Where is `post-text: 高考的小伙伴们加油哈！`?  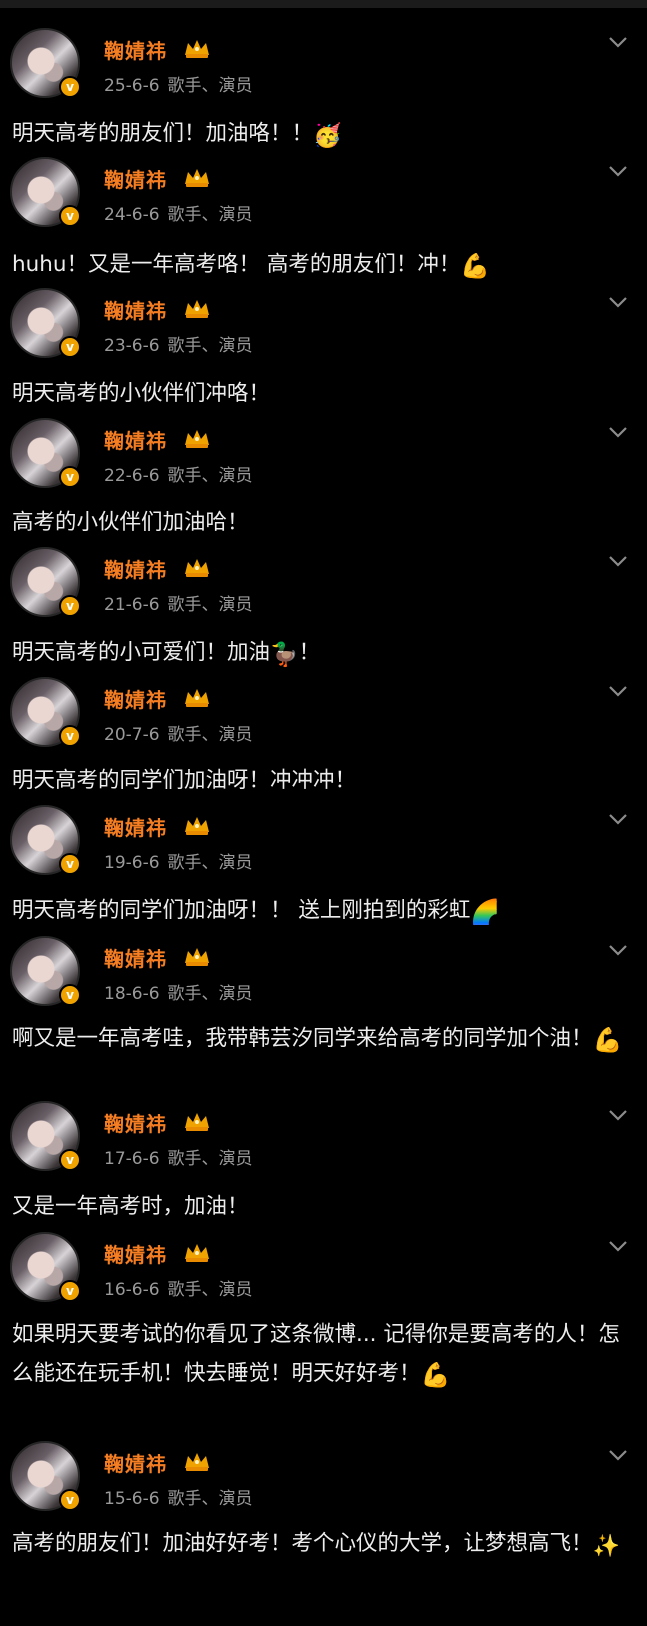
post-text: 高考的小伙伴们加油哈！ is located at coordinates (130, 522).